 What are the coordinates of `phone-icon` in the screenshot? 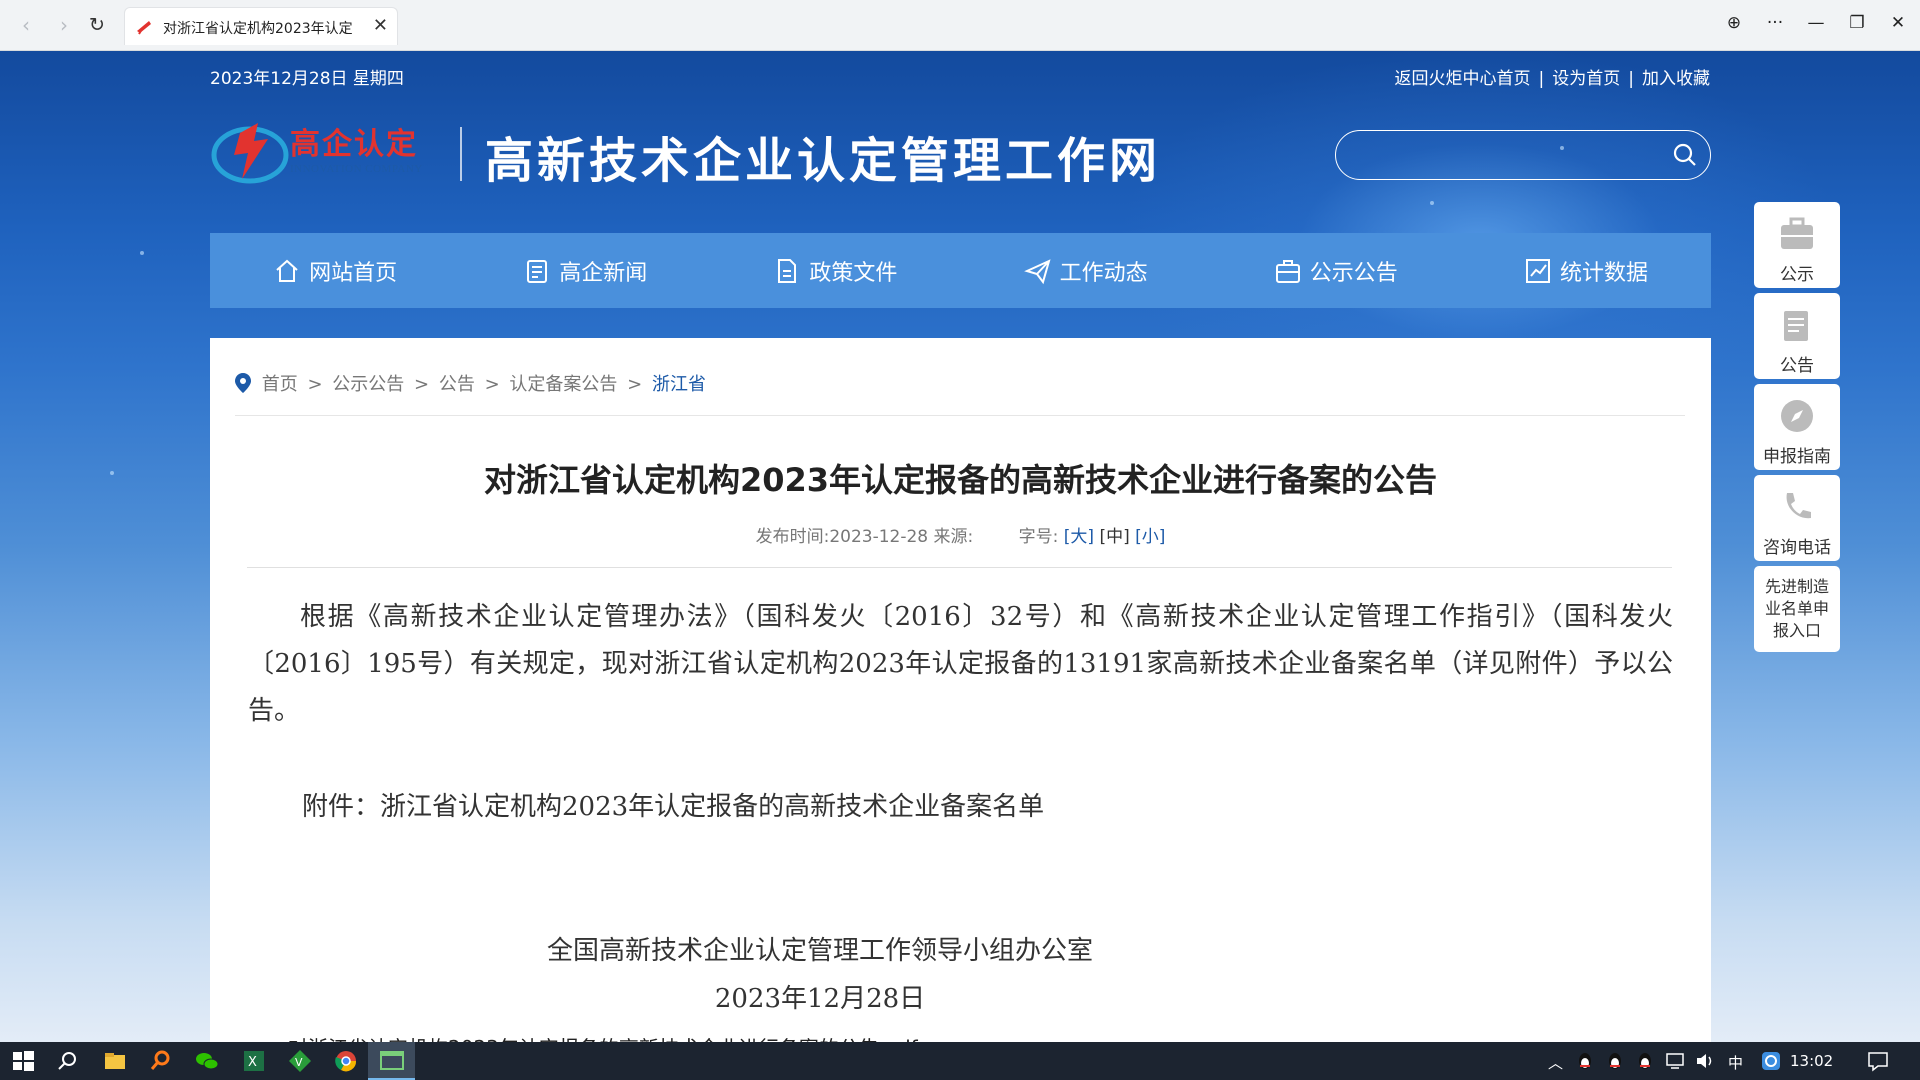 It's located at (1798, 506).